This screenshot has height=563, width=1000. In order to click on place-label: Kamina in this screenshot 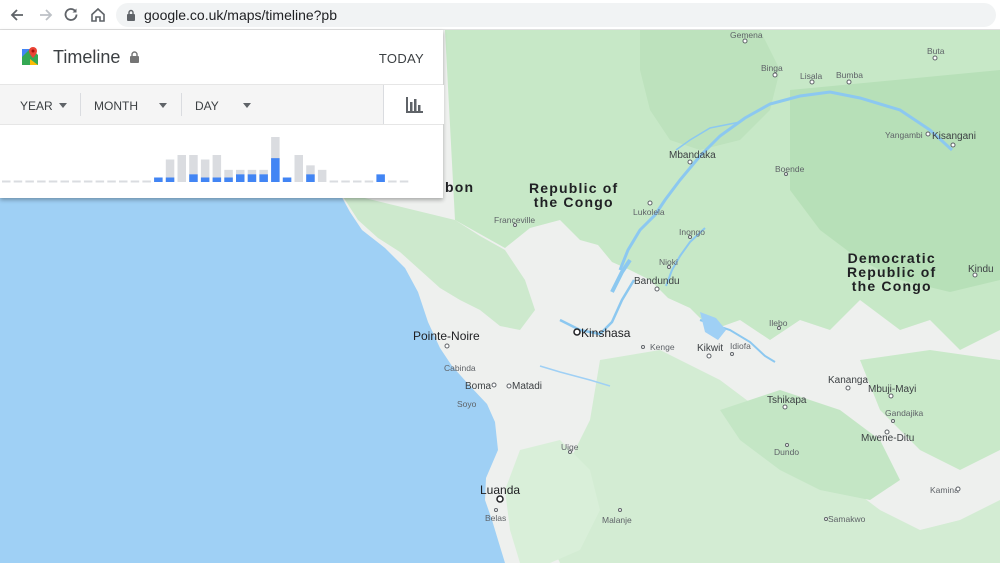, I will do `click(944, 490)`.